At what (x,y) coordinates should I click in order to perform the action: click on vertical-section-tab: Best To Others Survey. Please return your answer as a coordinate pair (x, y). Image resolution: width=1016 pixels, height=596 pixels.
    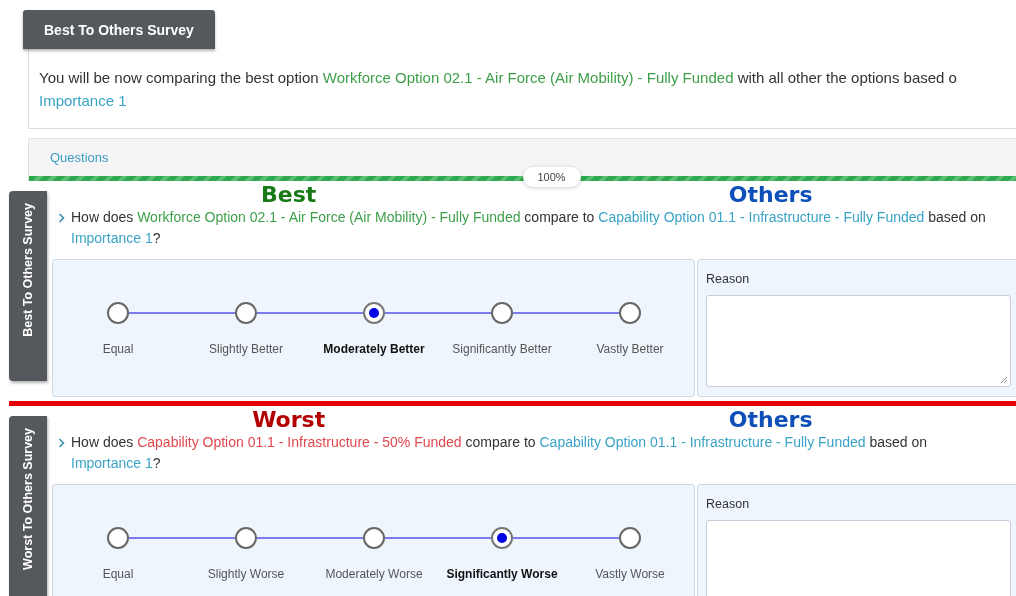
    Looking at the image, I should click on (28, 286).